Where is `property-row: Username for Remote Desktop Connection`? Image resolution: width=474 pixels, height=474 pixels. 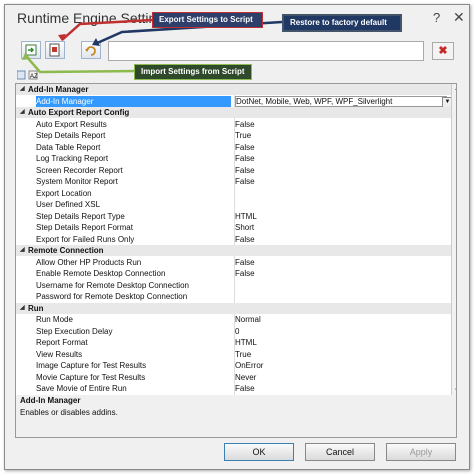
property-row: Username for Remote Desktop Connection is located at coordinates (236, 285).